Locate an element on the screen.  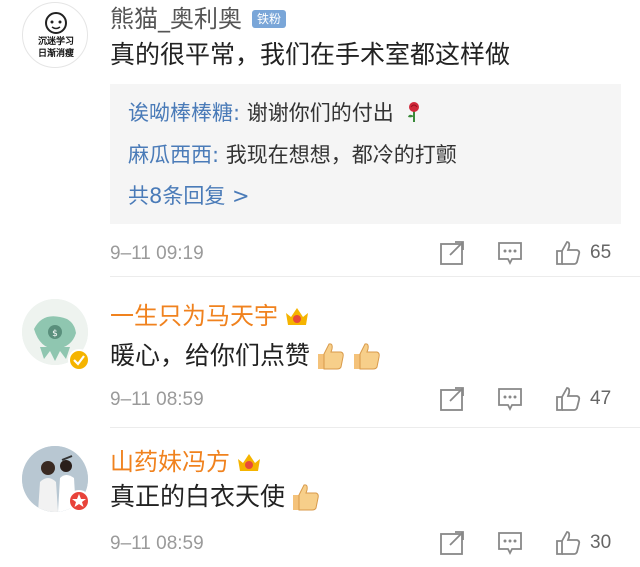
like-count: 47 is located at coordinates (601, 398).